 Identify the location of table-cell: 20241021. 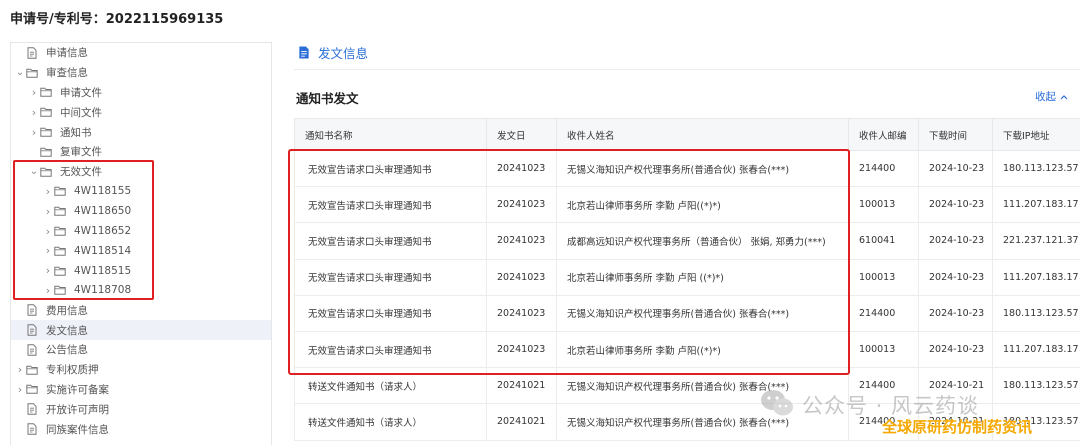
(521, 386).